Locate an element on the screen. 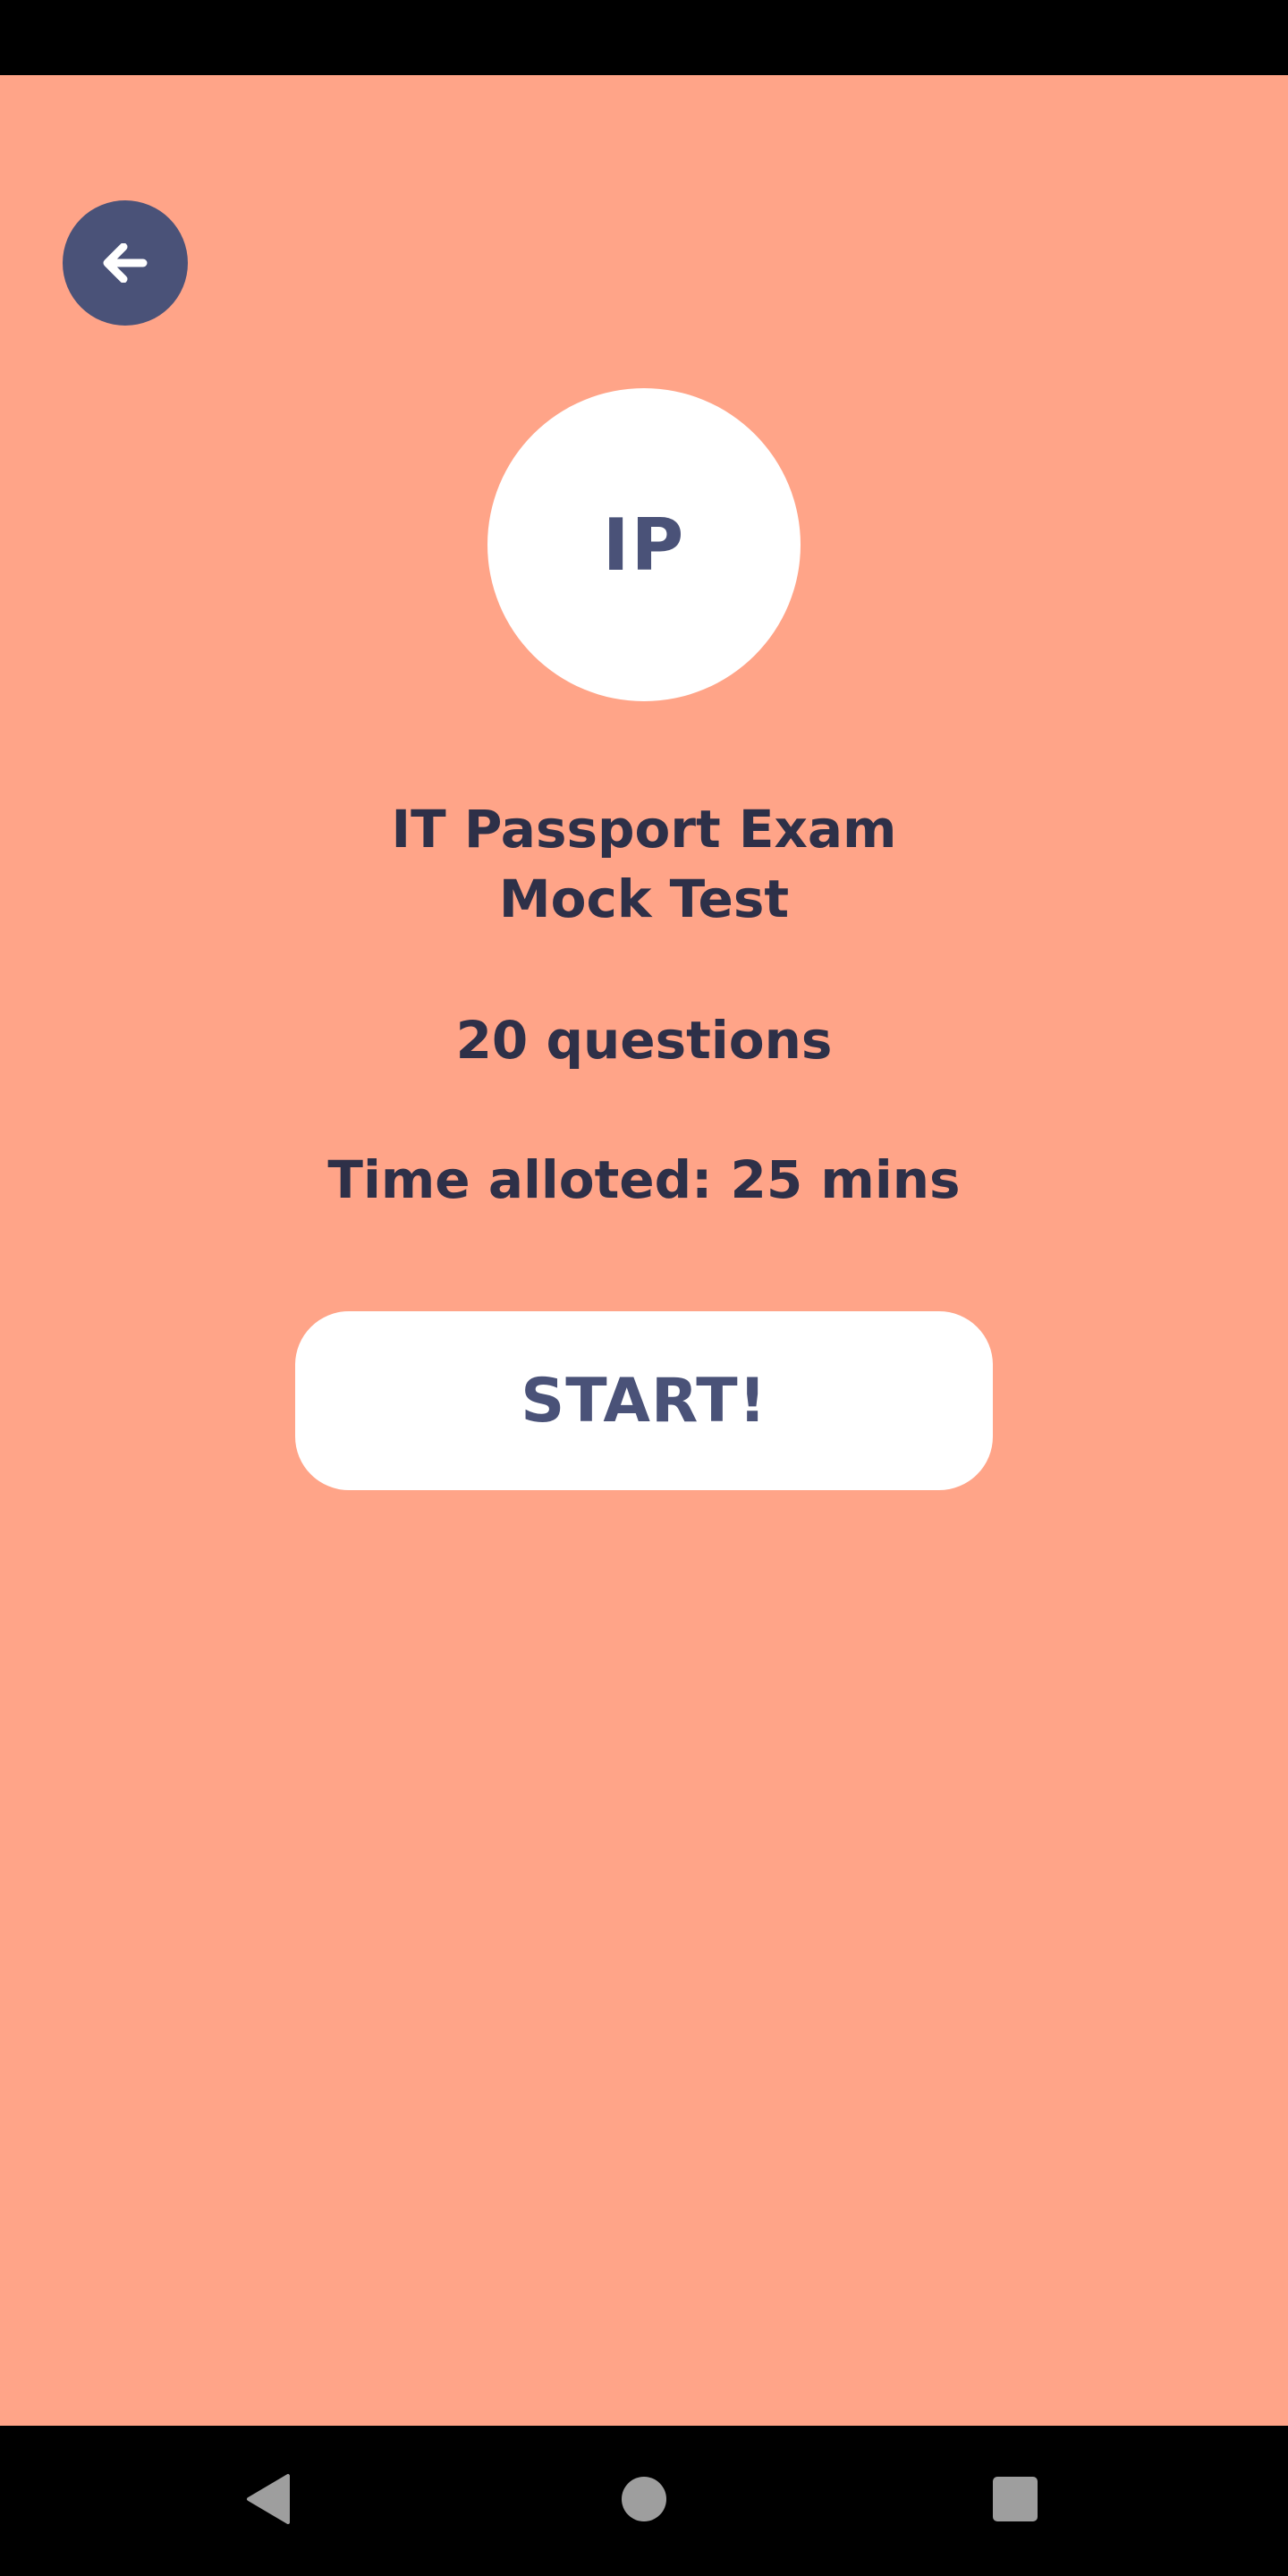  nav-recents-button is located at coordinates (1015, 2501).